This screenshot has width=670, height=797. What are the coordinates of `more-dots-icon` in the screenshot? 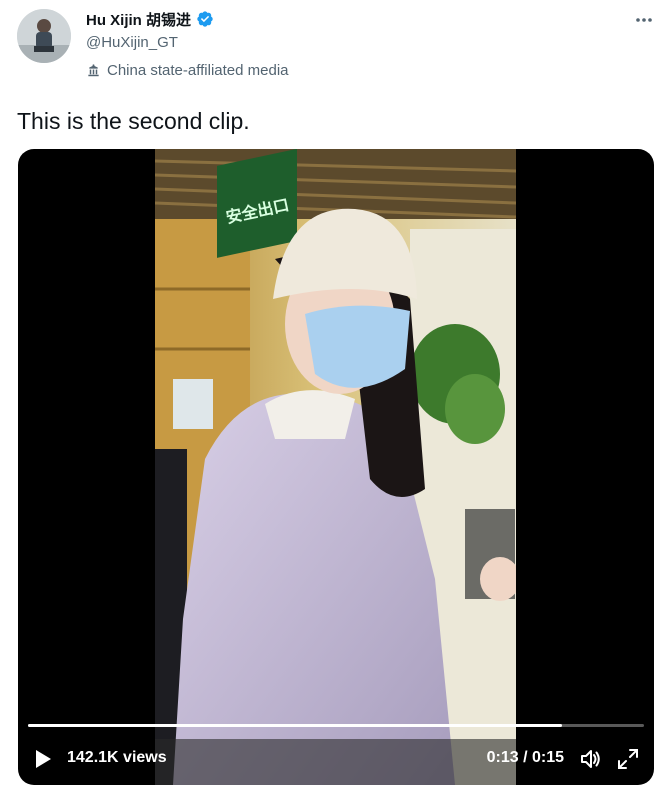 It's located at (644, 20).